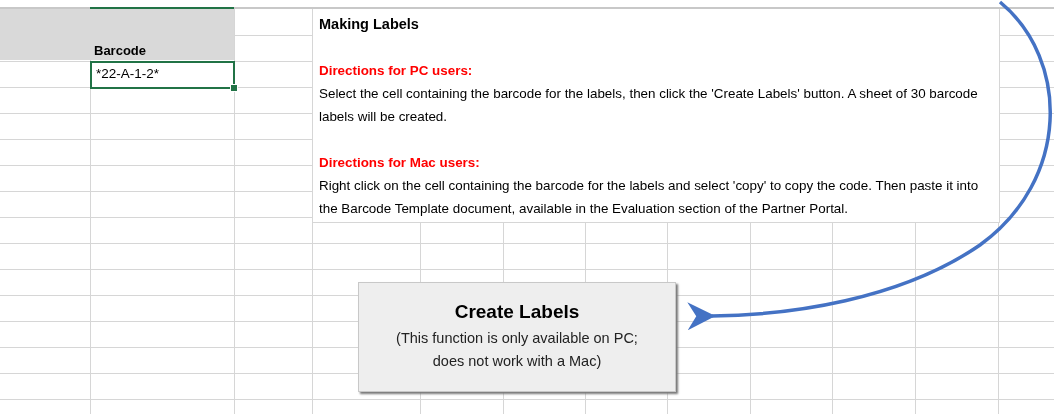 This screenshot has width=1054, height=414. I want to click on section-text: Right click on the cell containing the barcode for the labels and select 'copy' to copy the code. Then paste it into the Barcode Template document, available in the Evaluation section of the Partner Portal., so click(649, 197).